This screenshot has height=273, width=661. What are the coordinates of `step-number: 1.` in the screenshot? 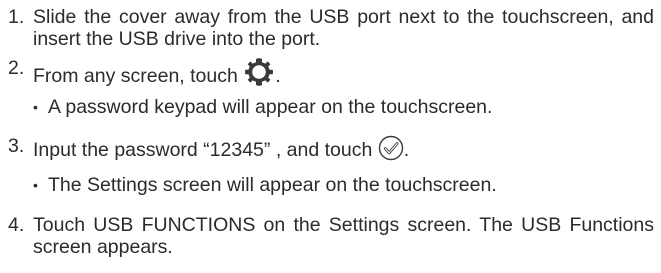 It's located at (16, 17).